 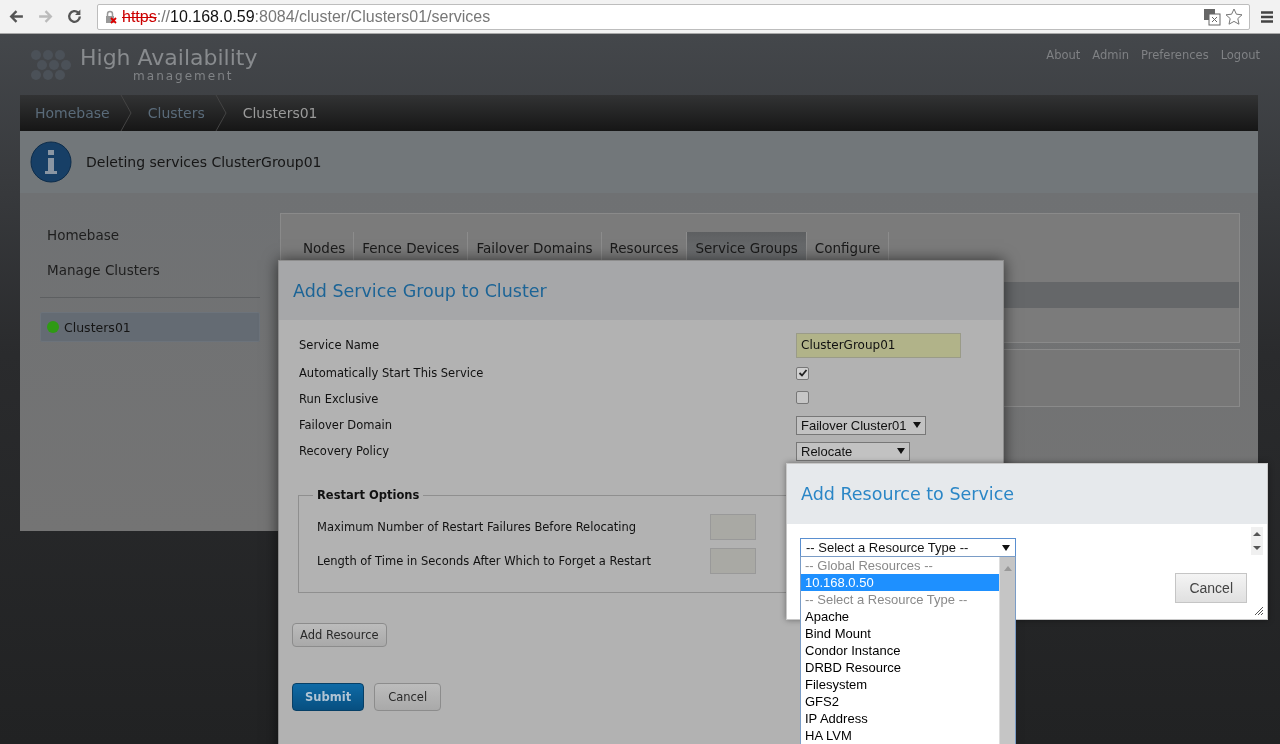 What do you see at coordinates (345, 451) in the screenshot?
I see `field-label: Recovery Policy` at bounding box center [345, 451].